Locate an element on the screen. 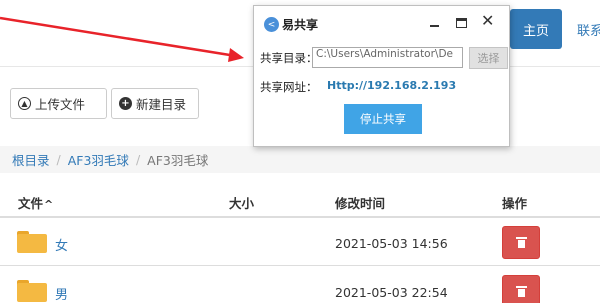 The height and width of the screenshot is (303, 600). file-name-link: 男 is located at coordinates (61, 293).